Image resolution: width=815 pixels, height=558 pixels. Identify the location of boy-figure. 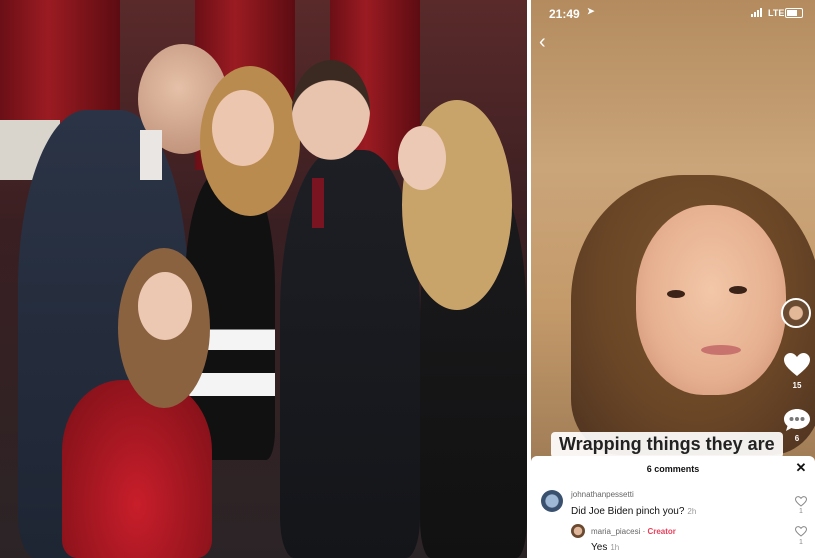
(350, 354).